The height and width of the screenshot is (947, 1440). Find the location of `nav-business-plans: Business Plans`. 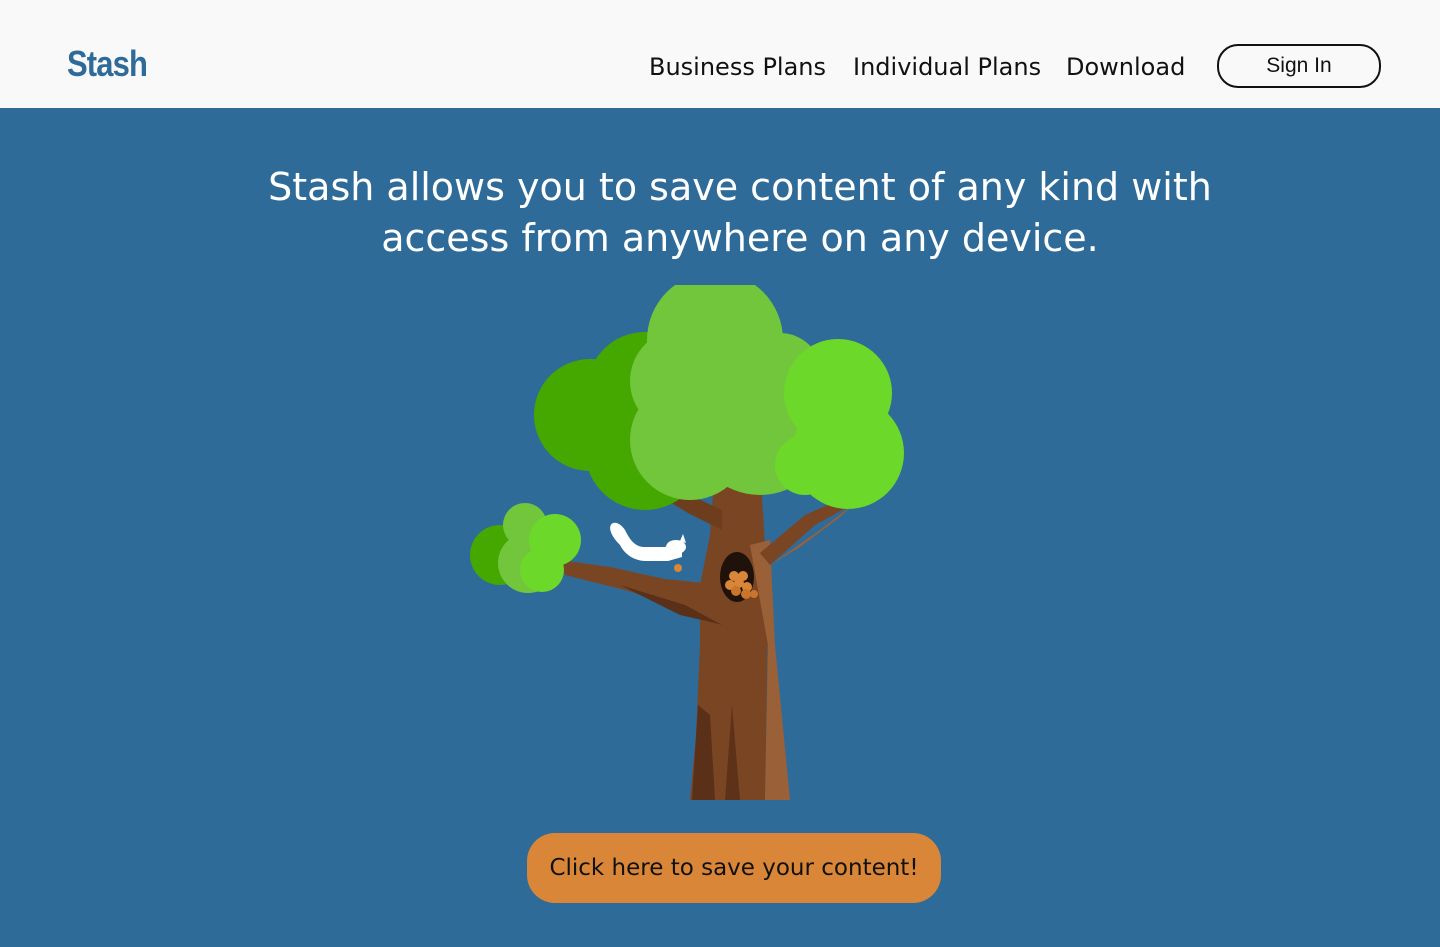

nav-business-plans: Business Plans is located at coordinates (737, 67).